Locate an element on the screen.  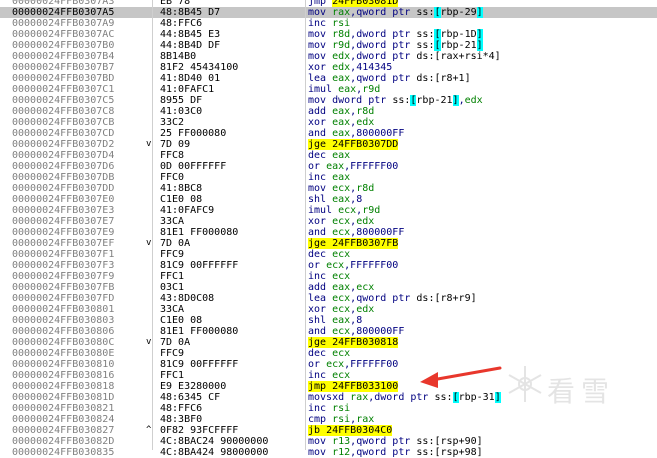
address: 00000024FFB03081D is located at coordinates (63, 397).